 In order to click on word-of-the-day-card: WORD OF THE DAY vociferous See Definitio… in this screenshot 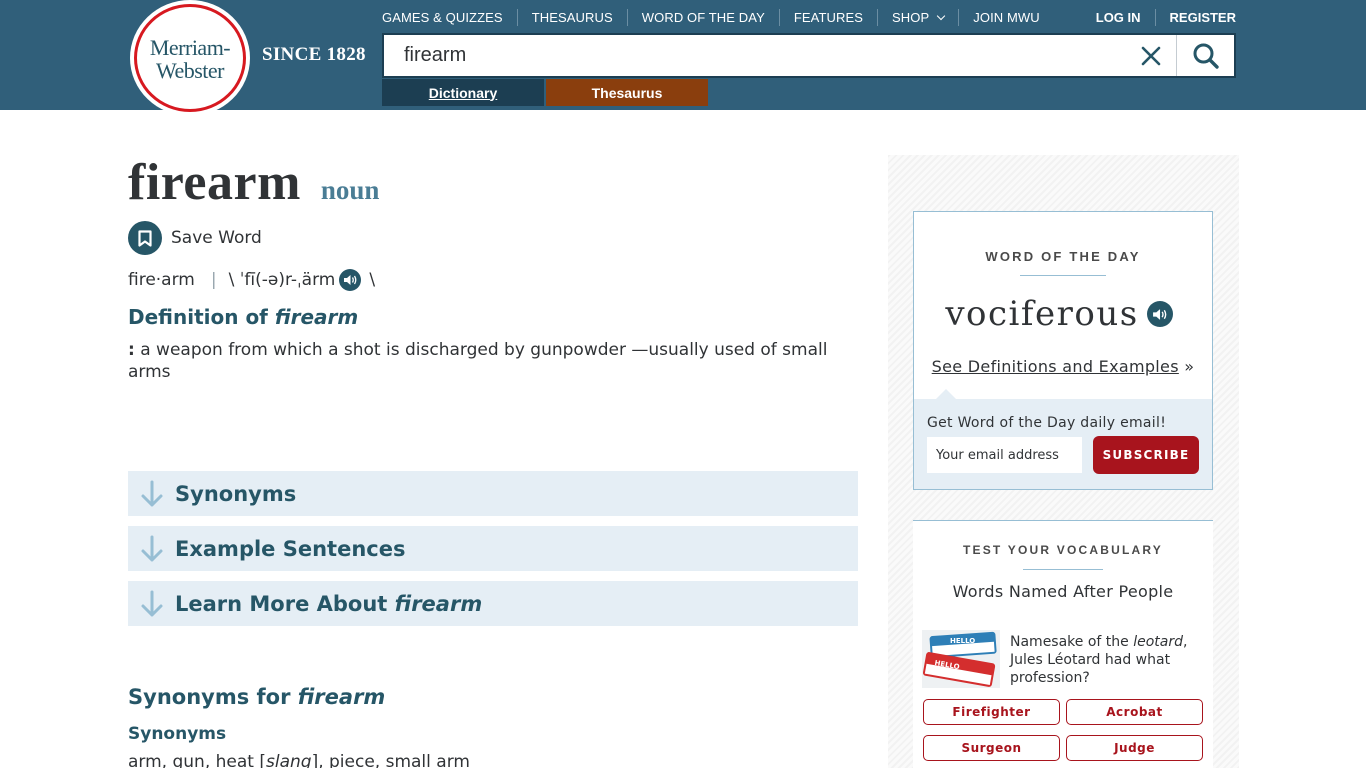, I will do `click(1063, 350)`.